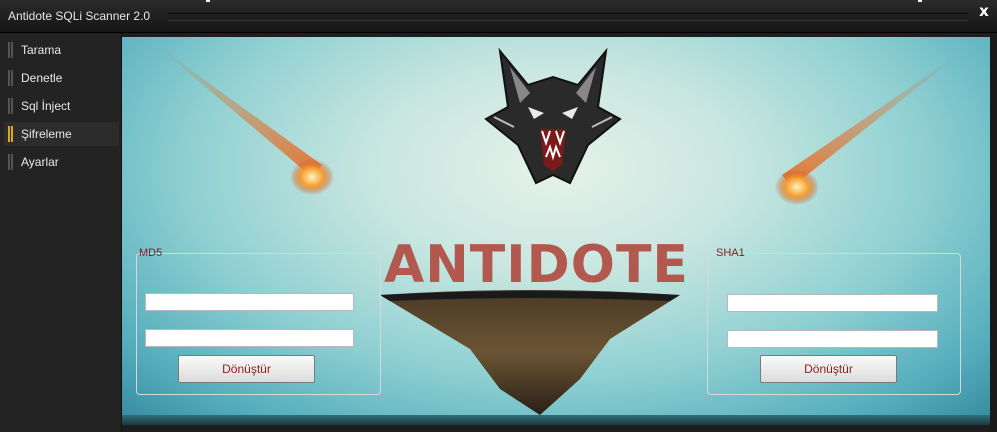 The image size is (997, 432). Describe the element at coordinates (42, 78) in the screenshot. I see `sidebar-item-label: Denetle` at that location.